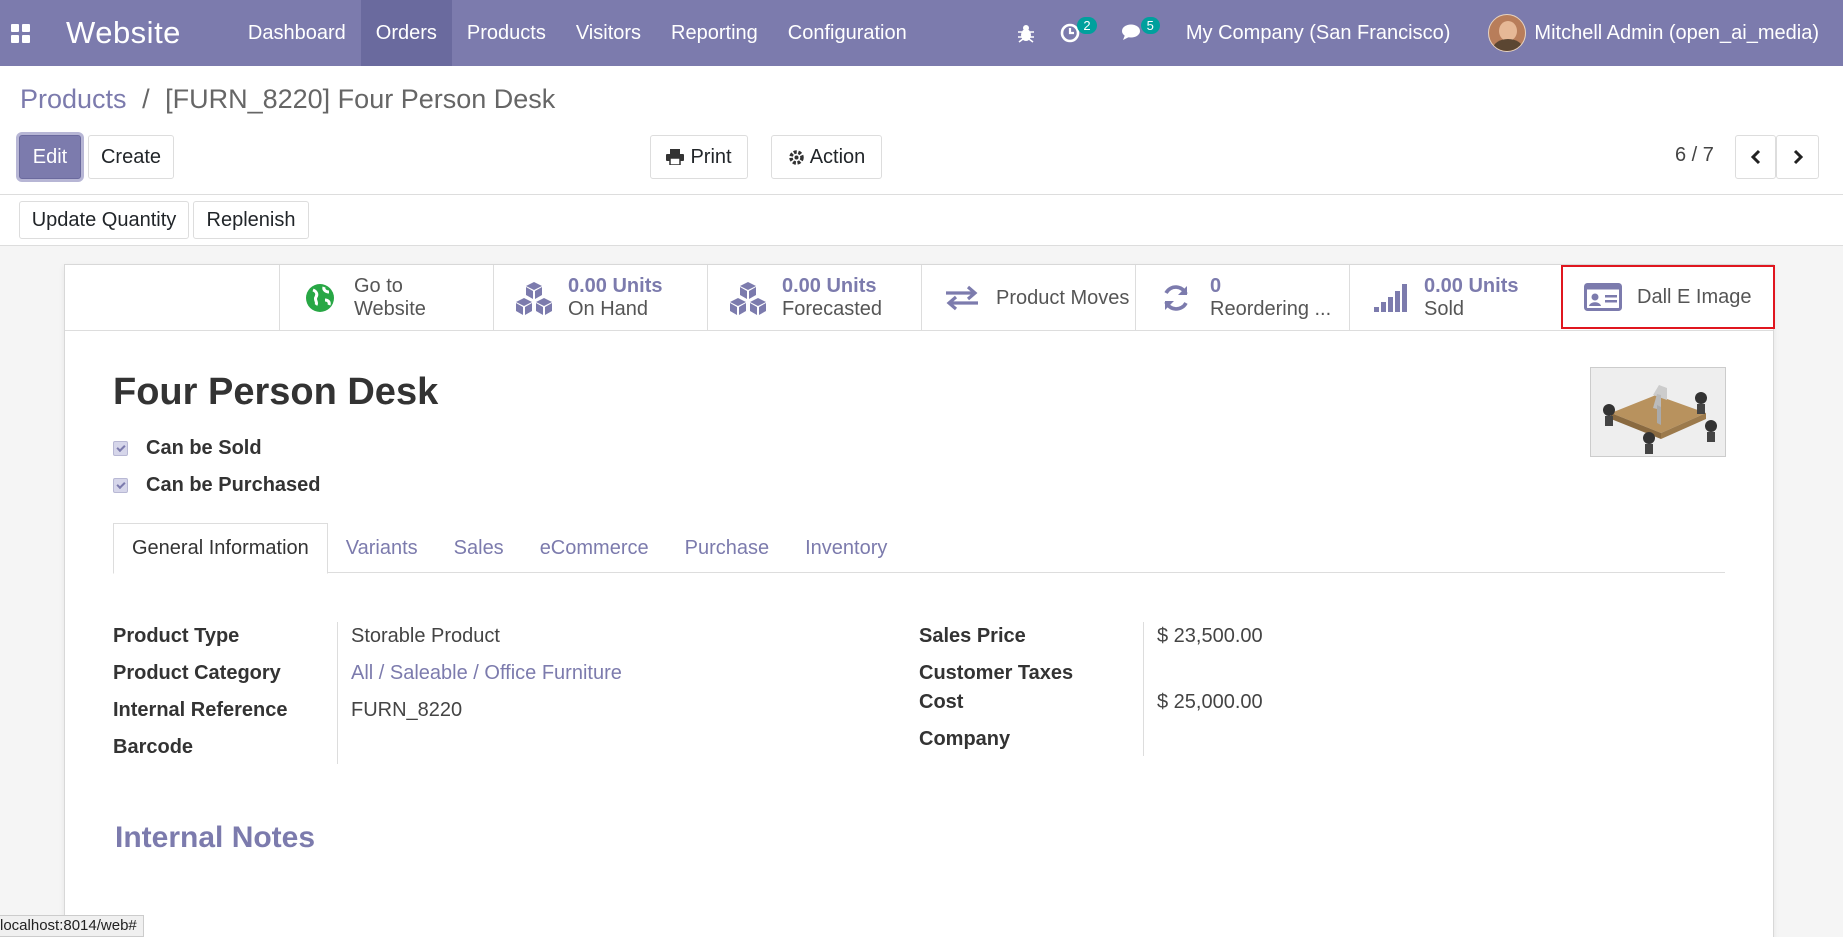 The image size is (1843, 937). What do you see at coordinates (615, 286) in the screenshot?
I see `on-hand-value: 0.00 Units` at bounding box center [615, 286].